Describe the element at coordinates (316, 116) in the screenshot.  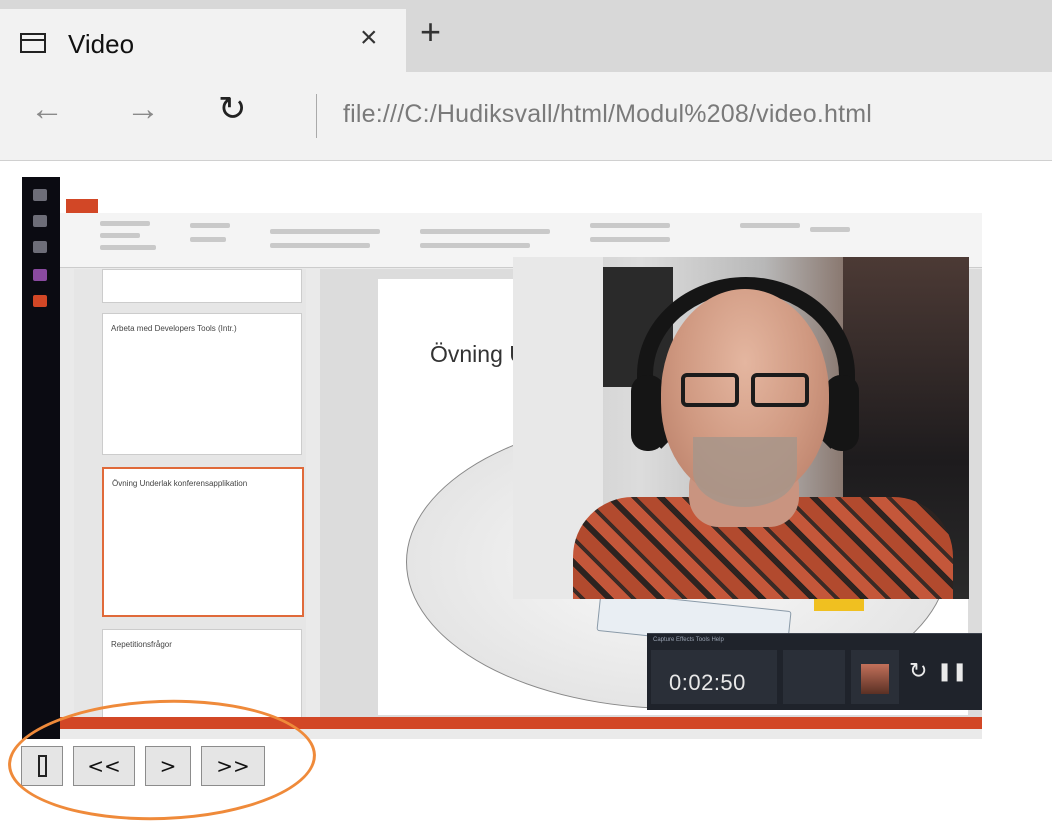
I see `address-separator` at that location.